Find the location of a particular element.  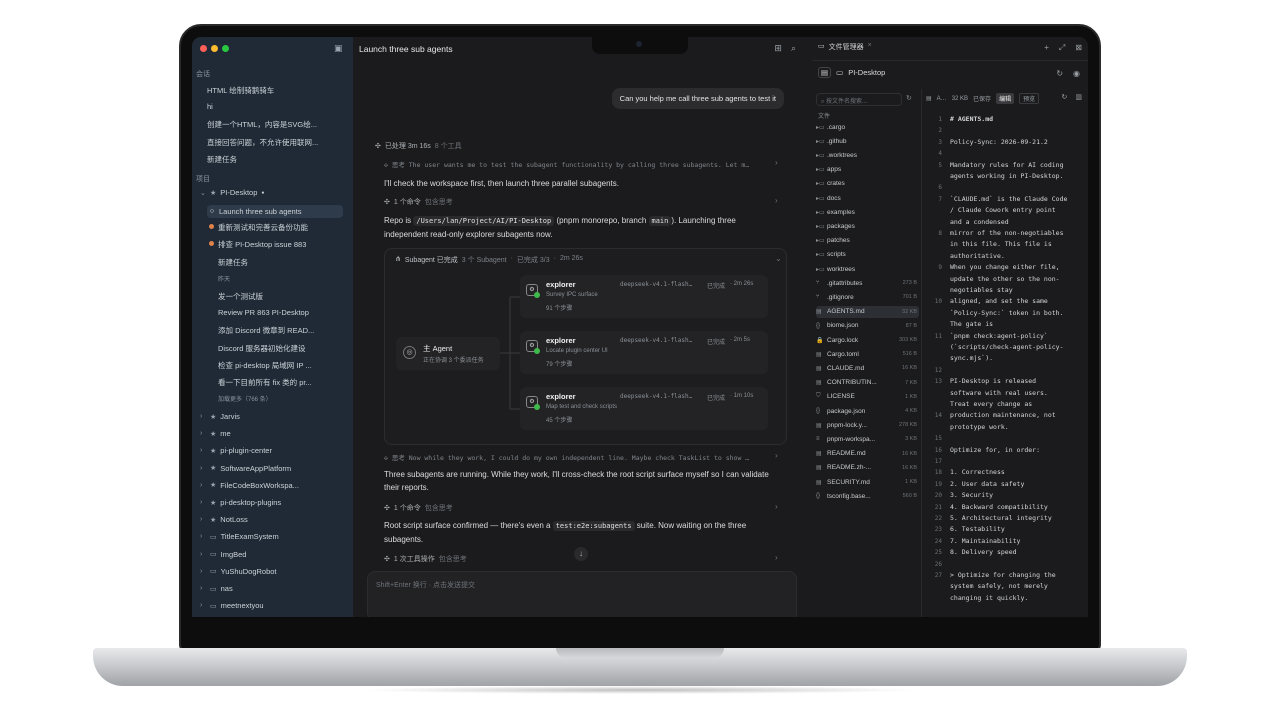

add-tab-icon: + is located at coordinates (1046, 48).